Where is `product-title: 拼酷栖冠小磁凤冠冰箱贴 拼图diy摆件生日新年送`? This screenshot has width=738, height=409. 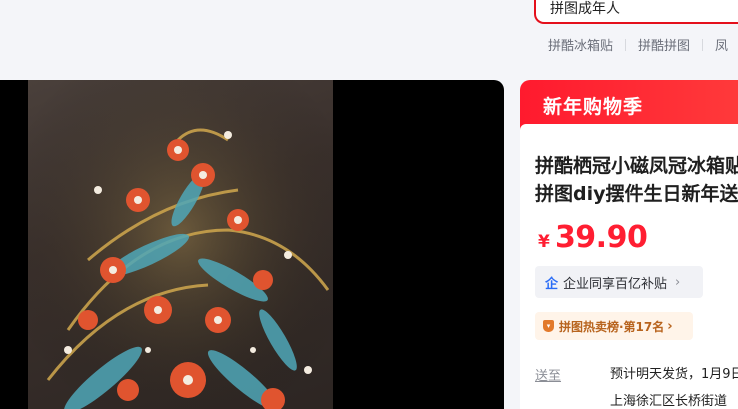 product-title: 拼酷栖冠小磁凤冠冰箱贴 拼图diy摆件生日新年送 is located at coordinates (636, 180).